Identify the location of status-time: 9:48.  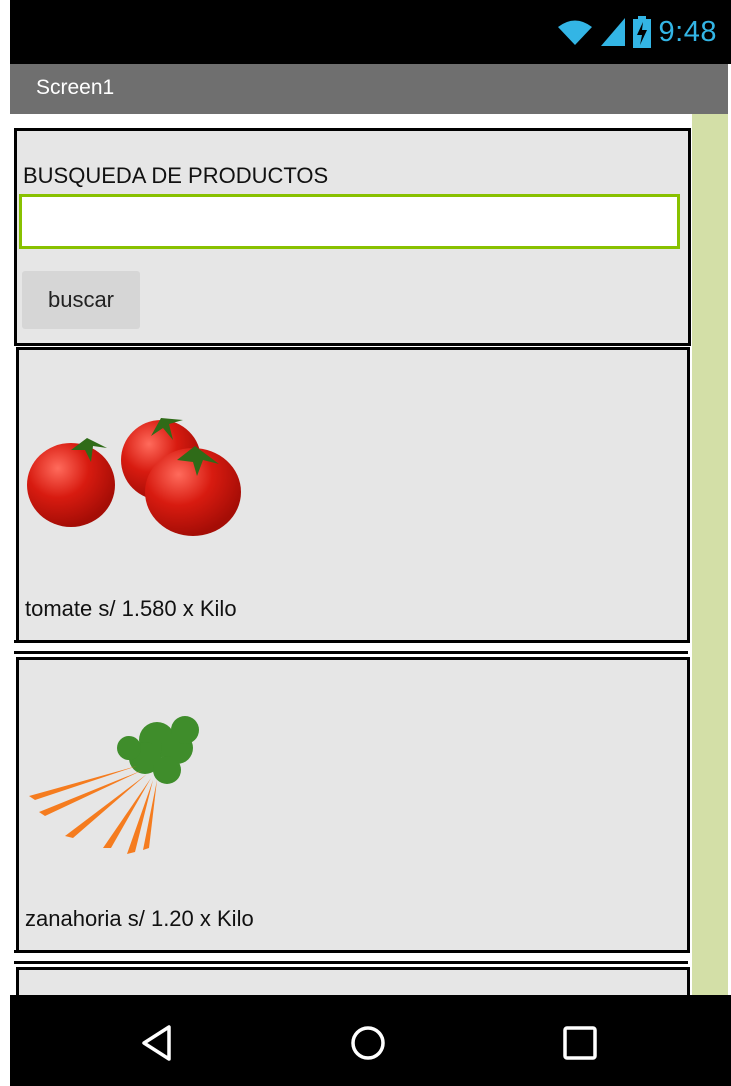
(687, 31).